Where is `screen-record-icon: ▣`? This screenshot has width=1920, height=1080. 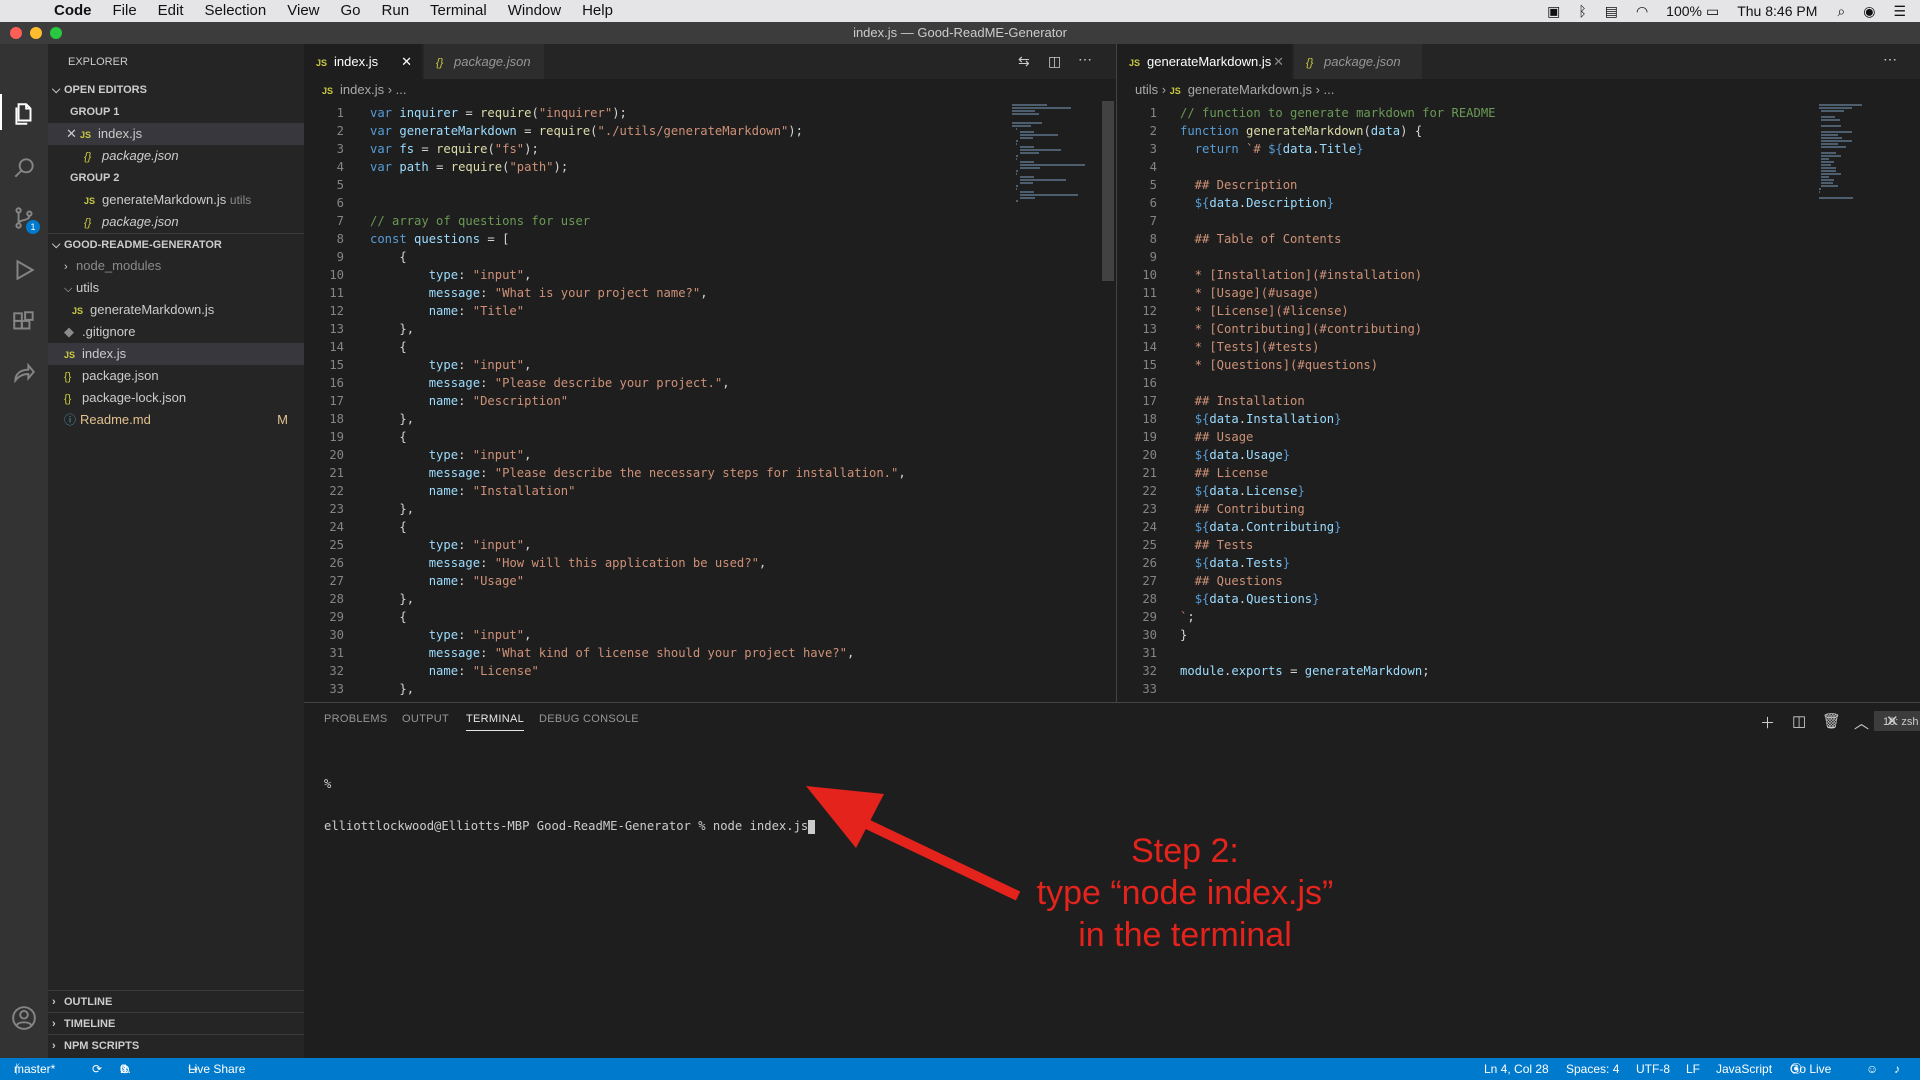
screen-record-icon: ▣ is located at coordinates (1553, 11).